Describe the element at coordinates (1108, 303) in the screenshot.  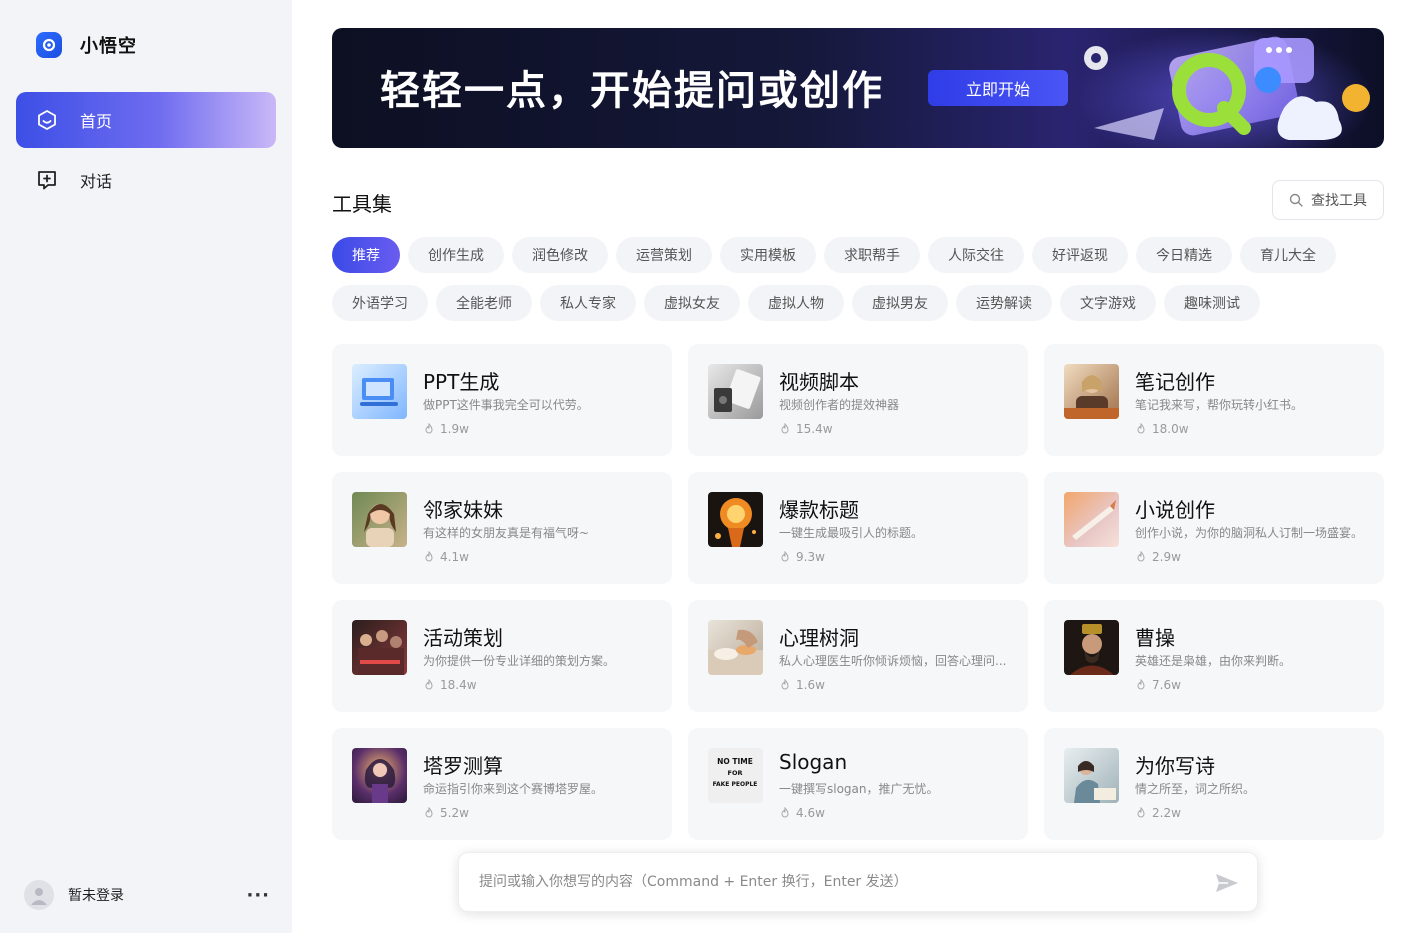
I see `tag-word-games: 文字游戏` at that location.